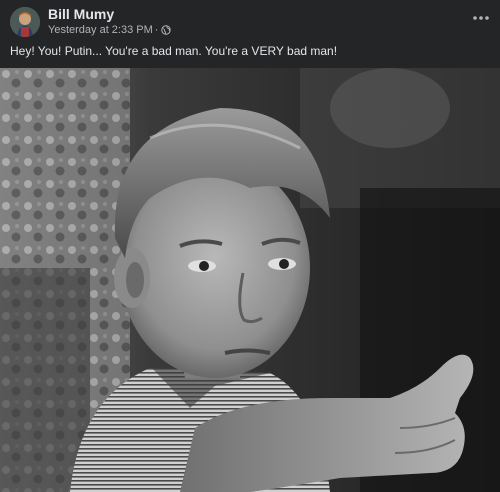 Image resolution: width=500 pixels, height=492 pixels. I want to click on ellipsis-icon, so click(481, 18).